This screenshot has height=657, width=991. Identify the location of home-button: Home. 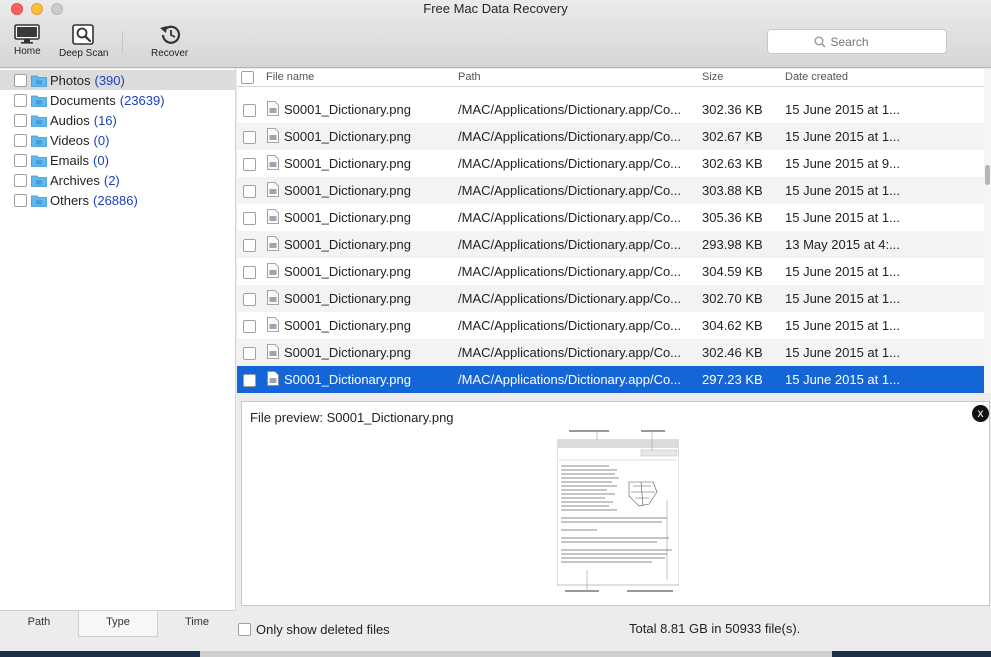
(27, 40).